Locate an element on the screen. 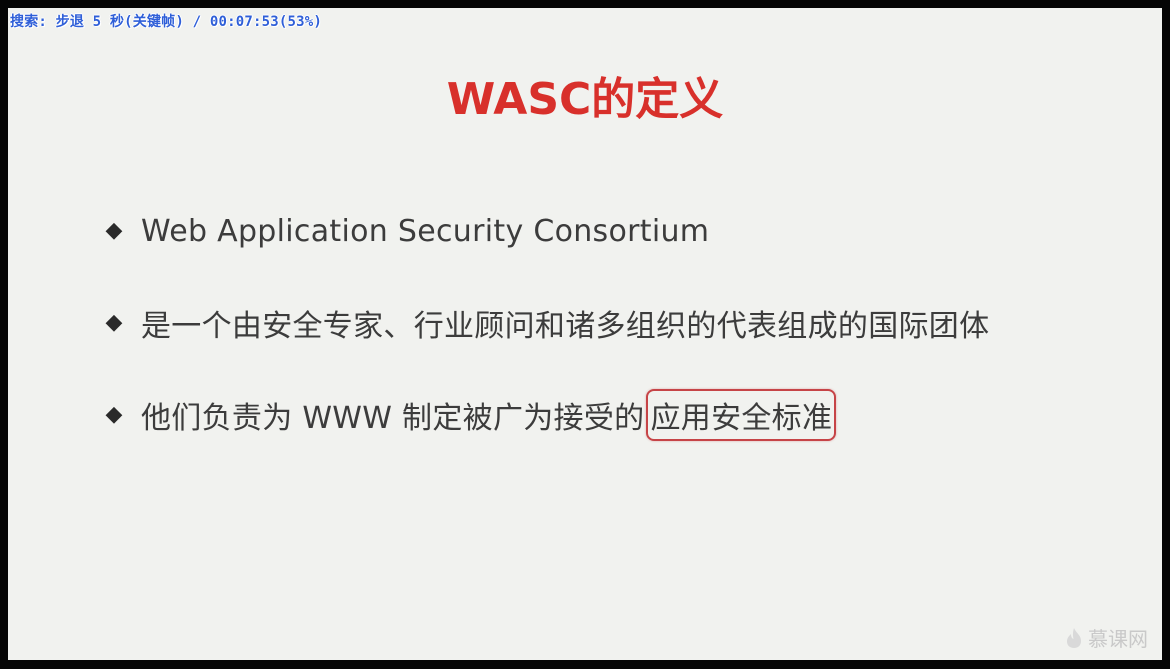  watermark-logo: 慕课网 is located at coordinates (1107, 637).